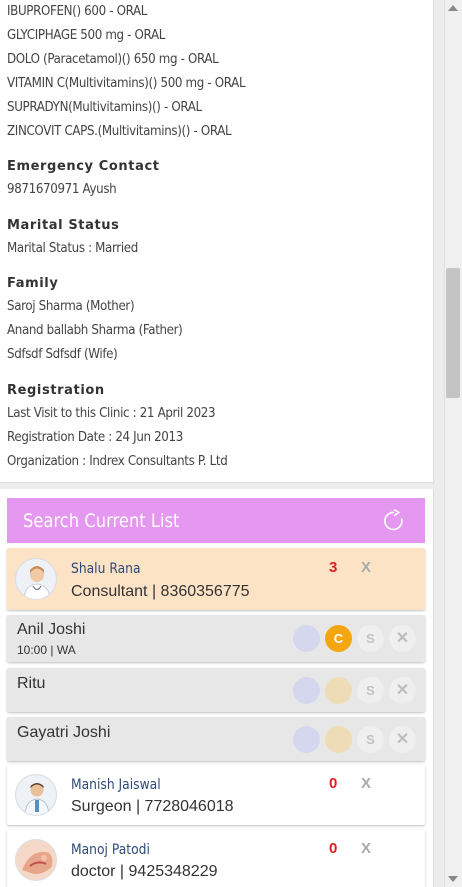 This screenshot has width=462, height=887. Describe the element at coordinates (144, 871) in the screenshot. I see `doctor-role-phone: doctor | 9425348229` at that location.